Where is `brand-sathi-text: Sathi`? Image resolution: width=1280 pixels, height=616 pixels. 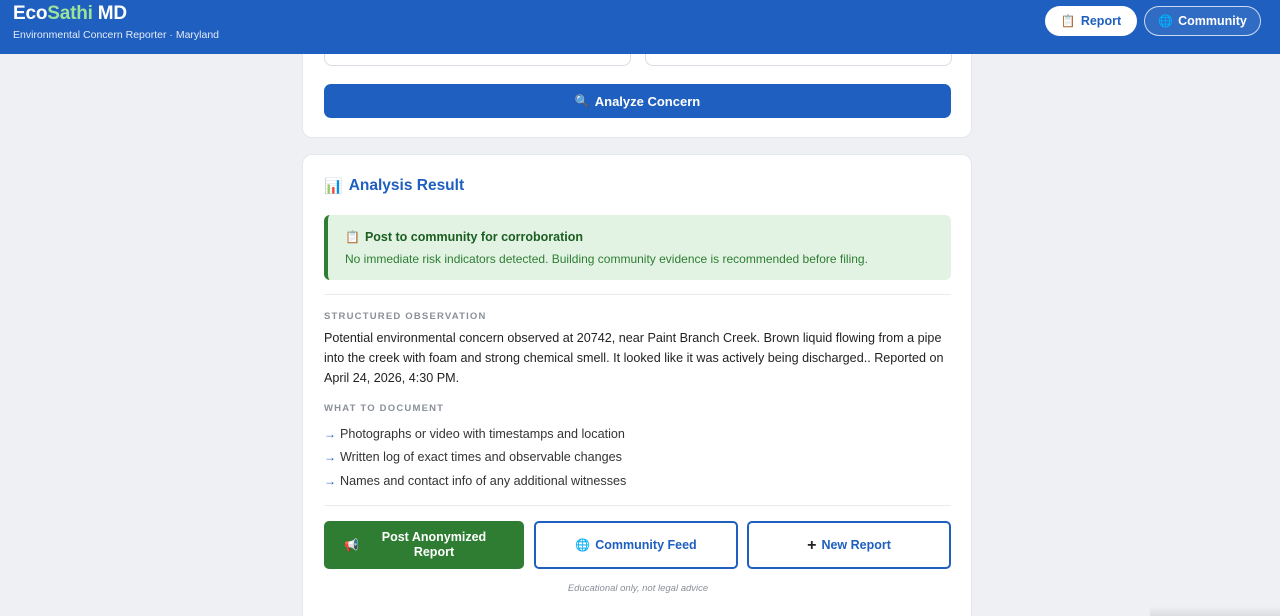
brand-sathi-text: Sathi is located at coordinates (70, 13).